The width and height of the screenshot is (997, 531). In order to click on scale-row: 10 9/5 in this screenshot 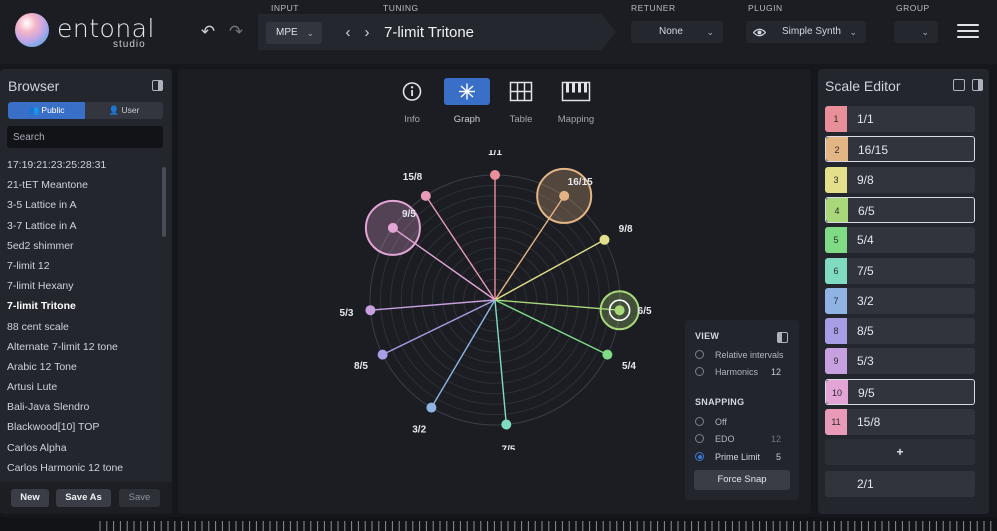, I will do `click(900, 392)`.